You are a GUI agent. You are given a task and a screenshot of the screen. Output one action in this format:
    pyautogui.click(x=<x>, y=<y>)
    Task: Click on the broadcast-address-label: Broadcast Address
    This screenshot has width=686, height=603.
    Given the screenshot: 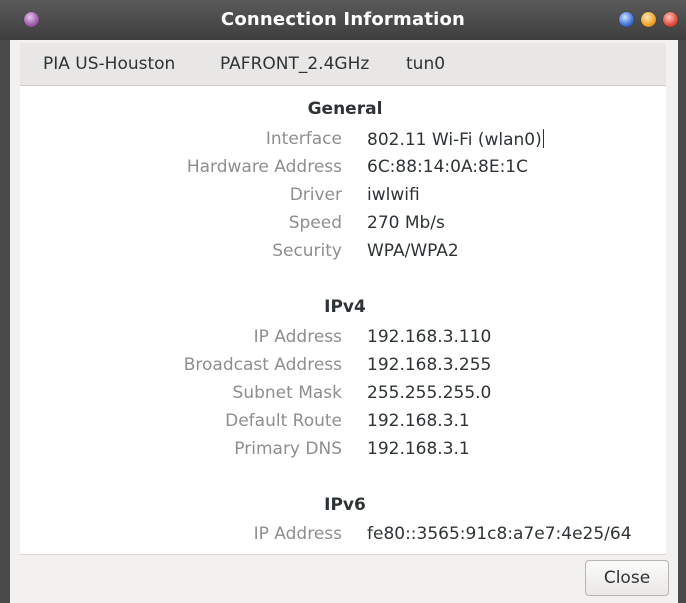 What is the action you would take?
    pyautogui.click(x=262, y=365)
    